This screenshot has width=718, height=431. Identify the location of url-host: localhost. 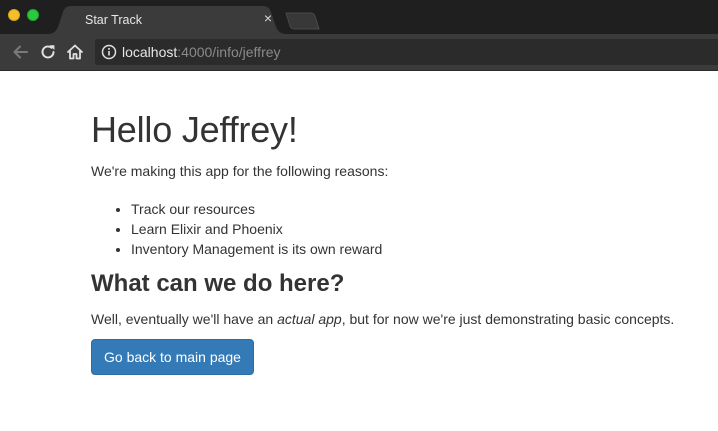
(150, 52).